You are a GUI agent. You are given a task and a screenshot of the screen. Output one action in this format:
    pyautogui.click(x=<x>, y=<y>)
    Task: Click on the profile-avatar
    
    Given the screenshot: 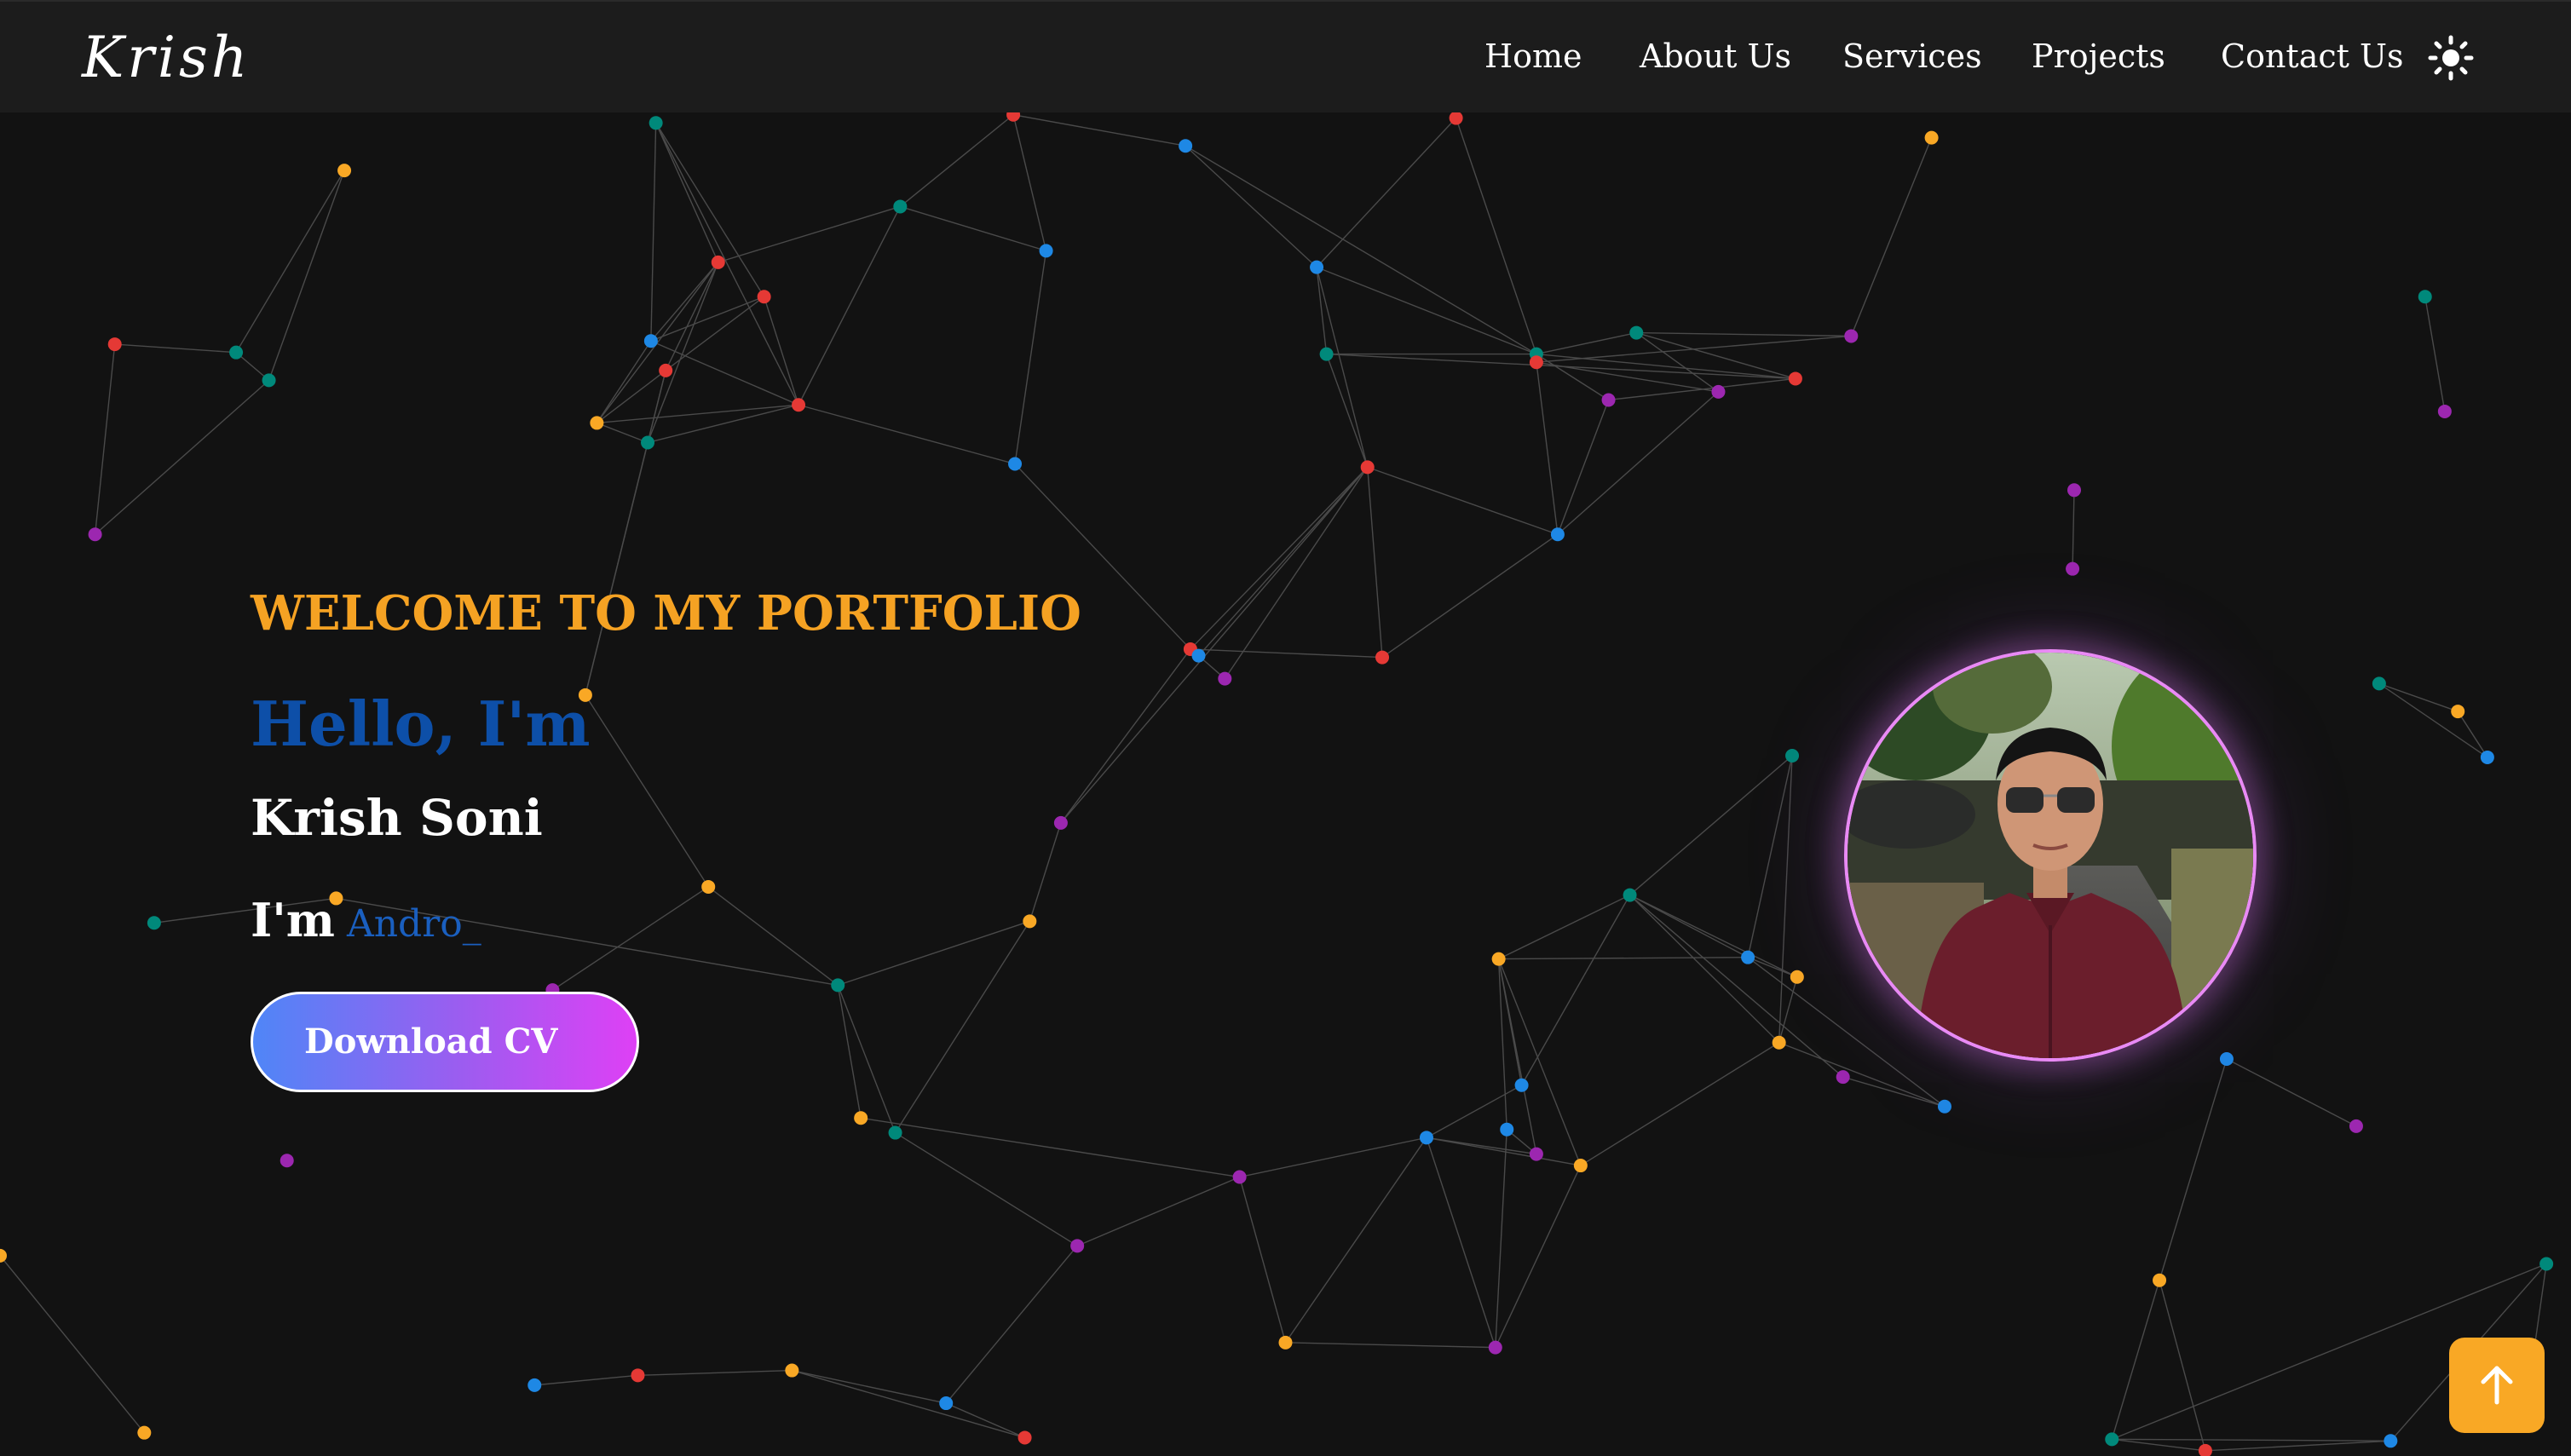 What is the action you would take?
    pyautogui.click(x=2050, y=855)
    